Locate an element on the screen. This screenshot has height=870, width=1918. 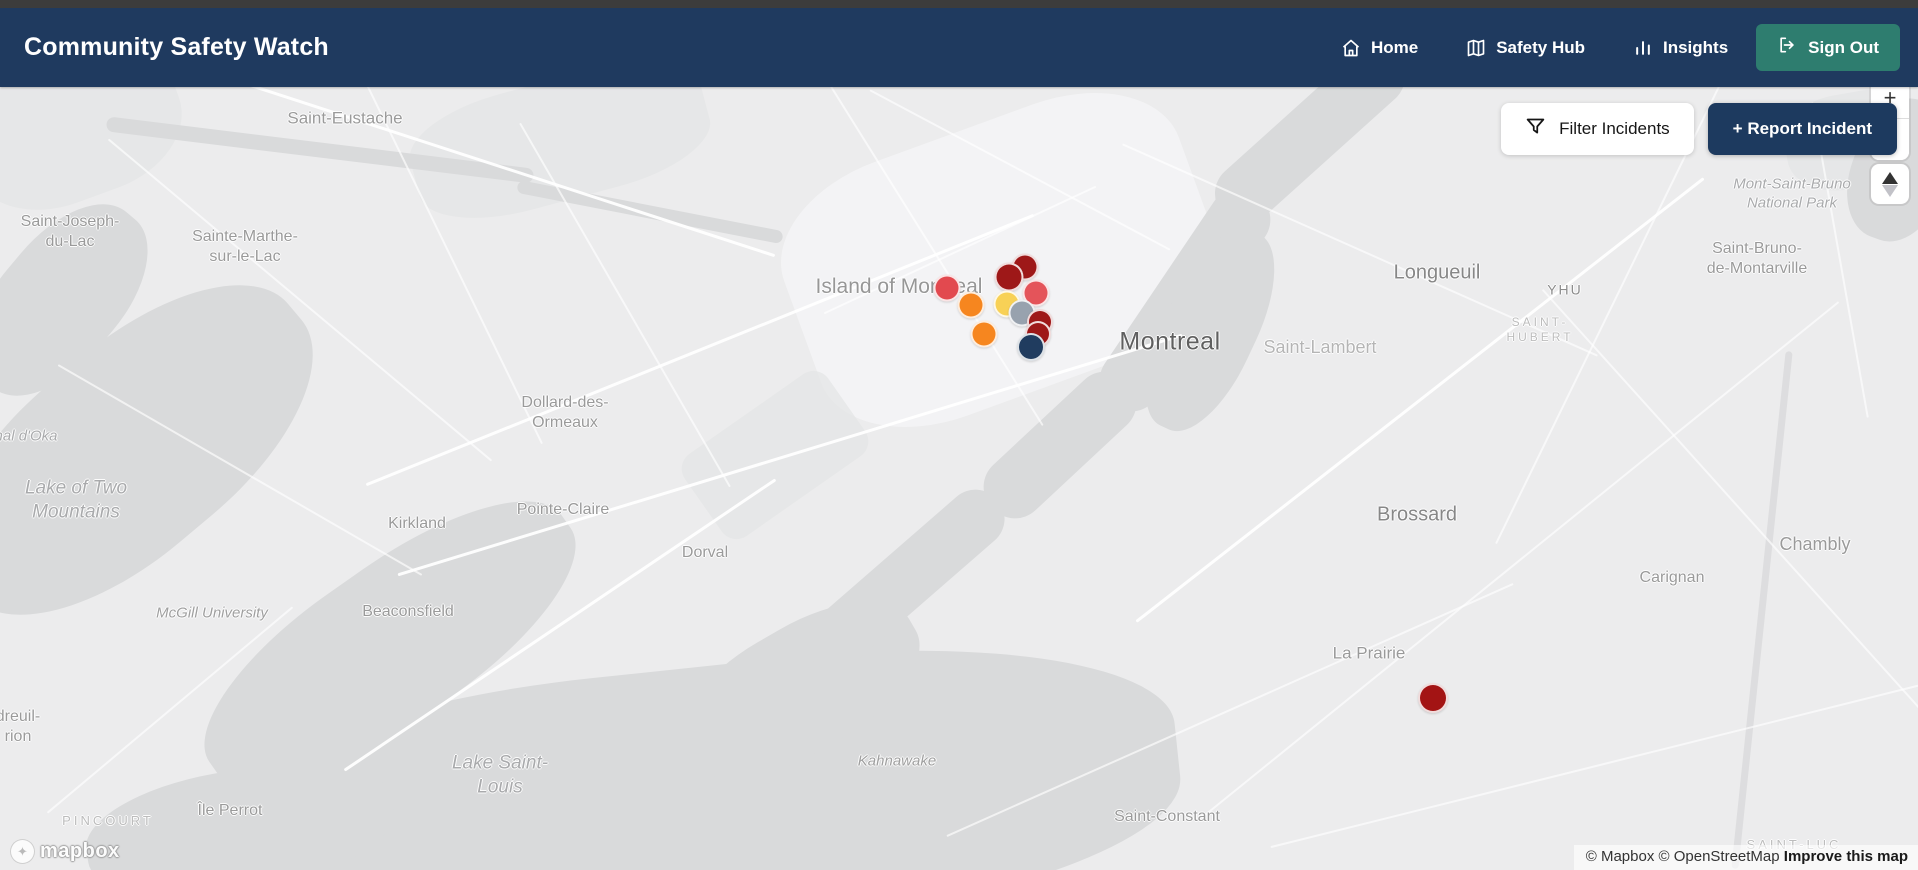
map-toolbar: Filter Incidents + Report Incident is located at coordinates (1699, 129).